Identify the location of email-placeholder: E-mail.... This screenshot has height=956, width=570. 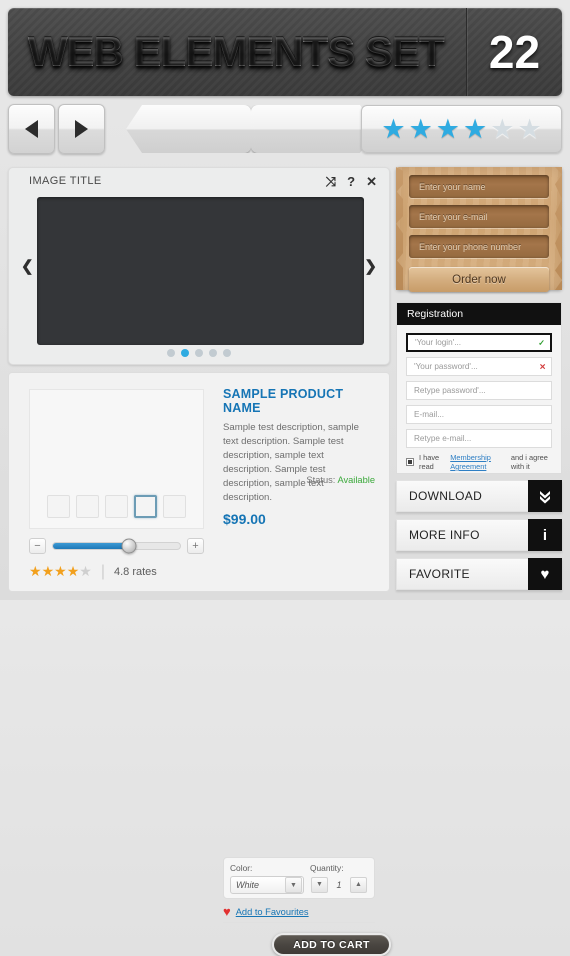
(429, 414).